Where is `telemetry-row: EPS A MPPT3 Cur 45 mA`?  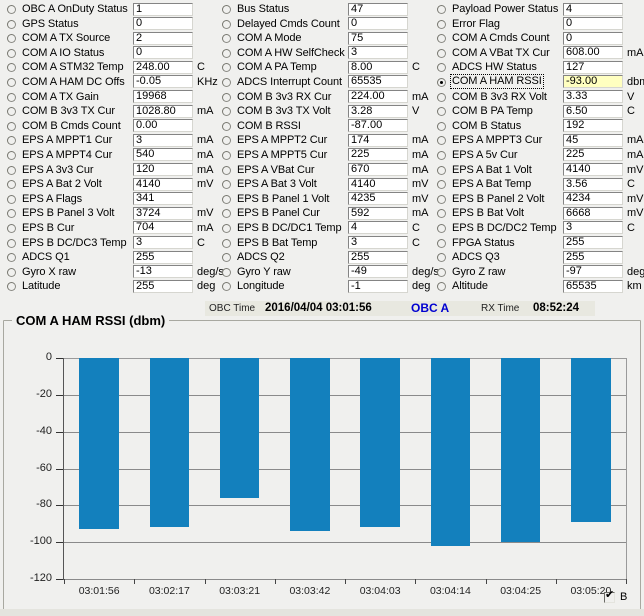 telemetry-row: EPS A MPPT3 Cur 45 mA is located at coordinates (537, 140).